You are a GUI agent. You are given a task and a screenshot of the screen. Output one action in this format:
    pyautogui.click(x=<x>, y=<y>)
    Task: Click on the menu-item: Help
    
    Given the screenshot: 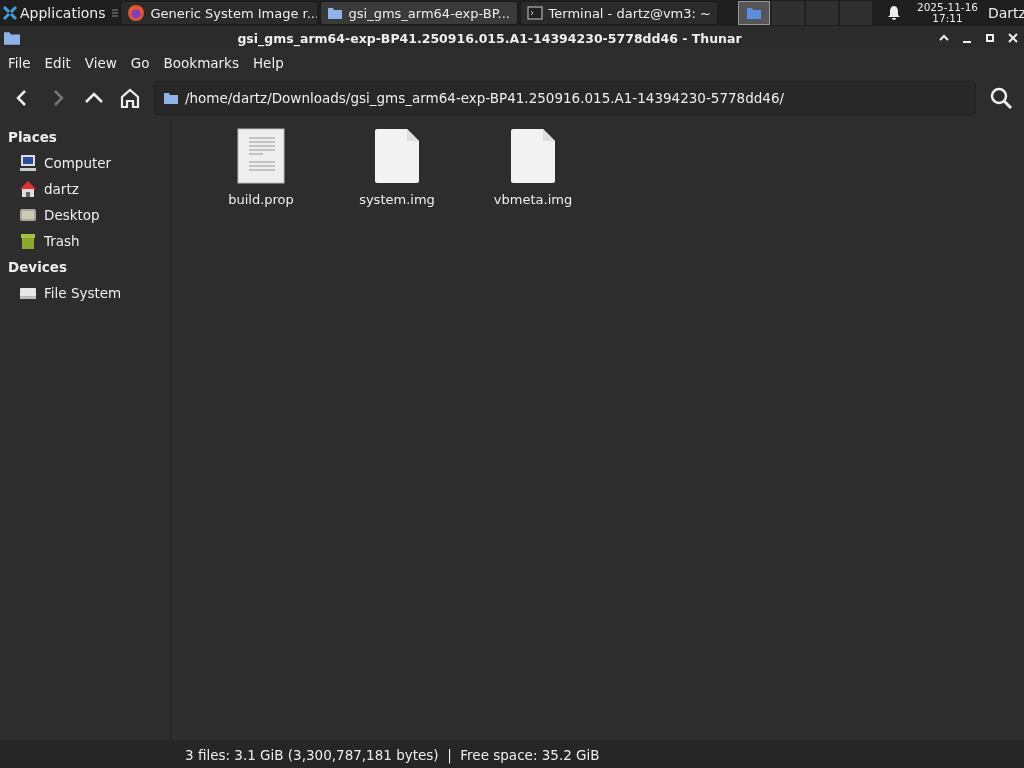 What is the action you would take?
    pyautogui.click(x=272, y=63)
    